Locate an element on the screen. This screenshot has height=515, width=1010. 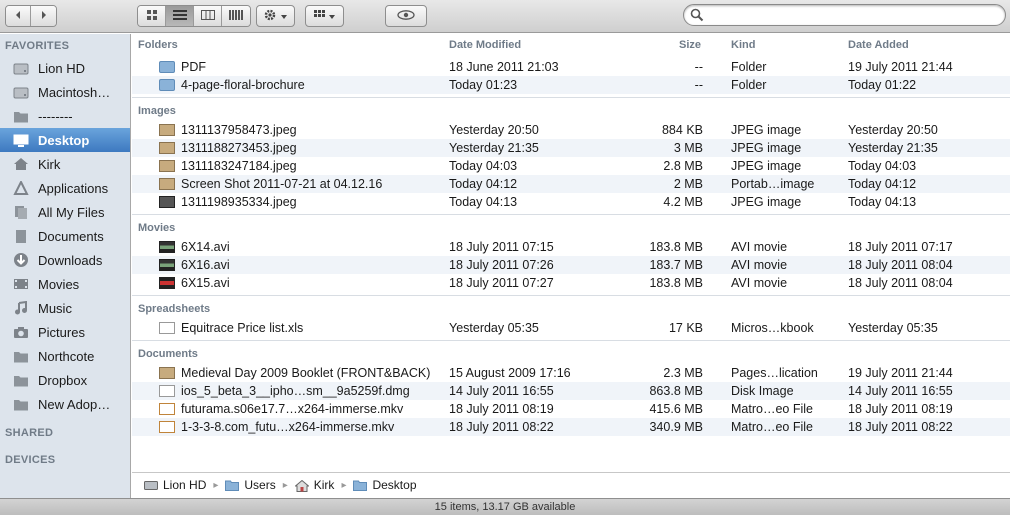
sidebar-item: -------- is located at coordinates (65, 116).